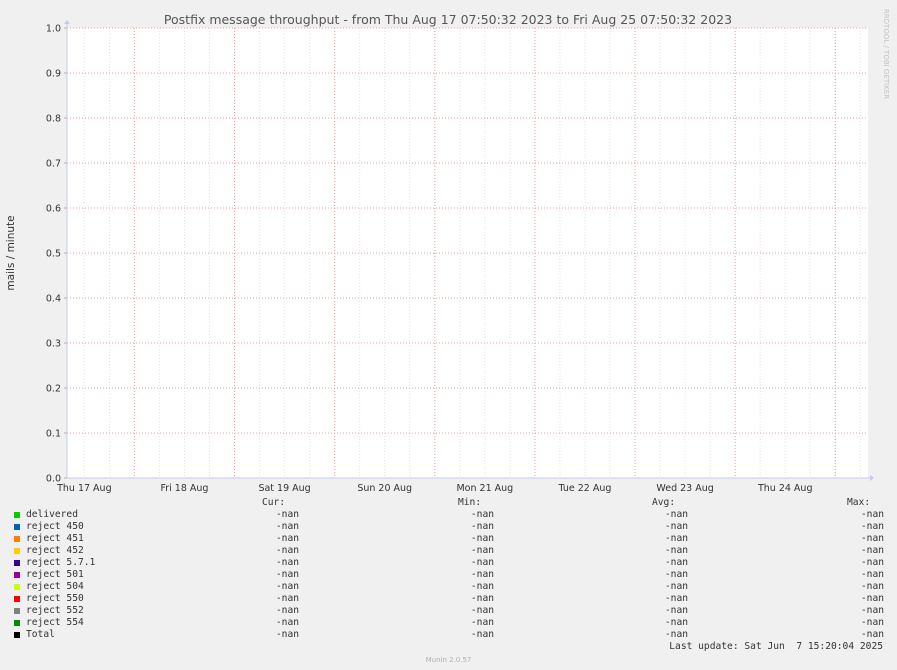  What do you see at coordinates (53, 29) in the screenshot?
I see `y-tick-label: 1.0` at bounding box center [53, 29].